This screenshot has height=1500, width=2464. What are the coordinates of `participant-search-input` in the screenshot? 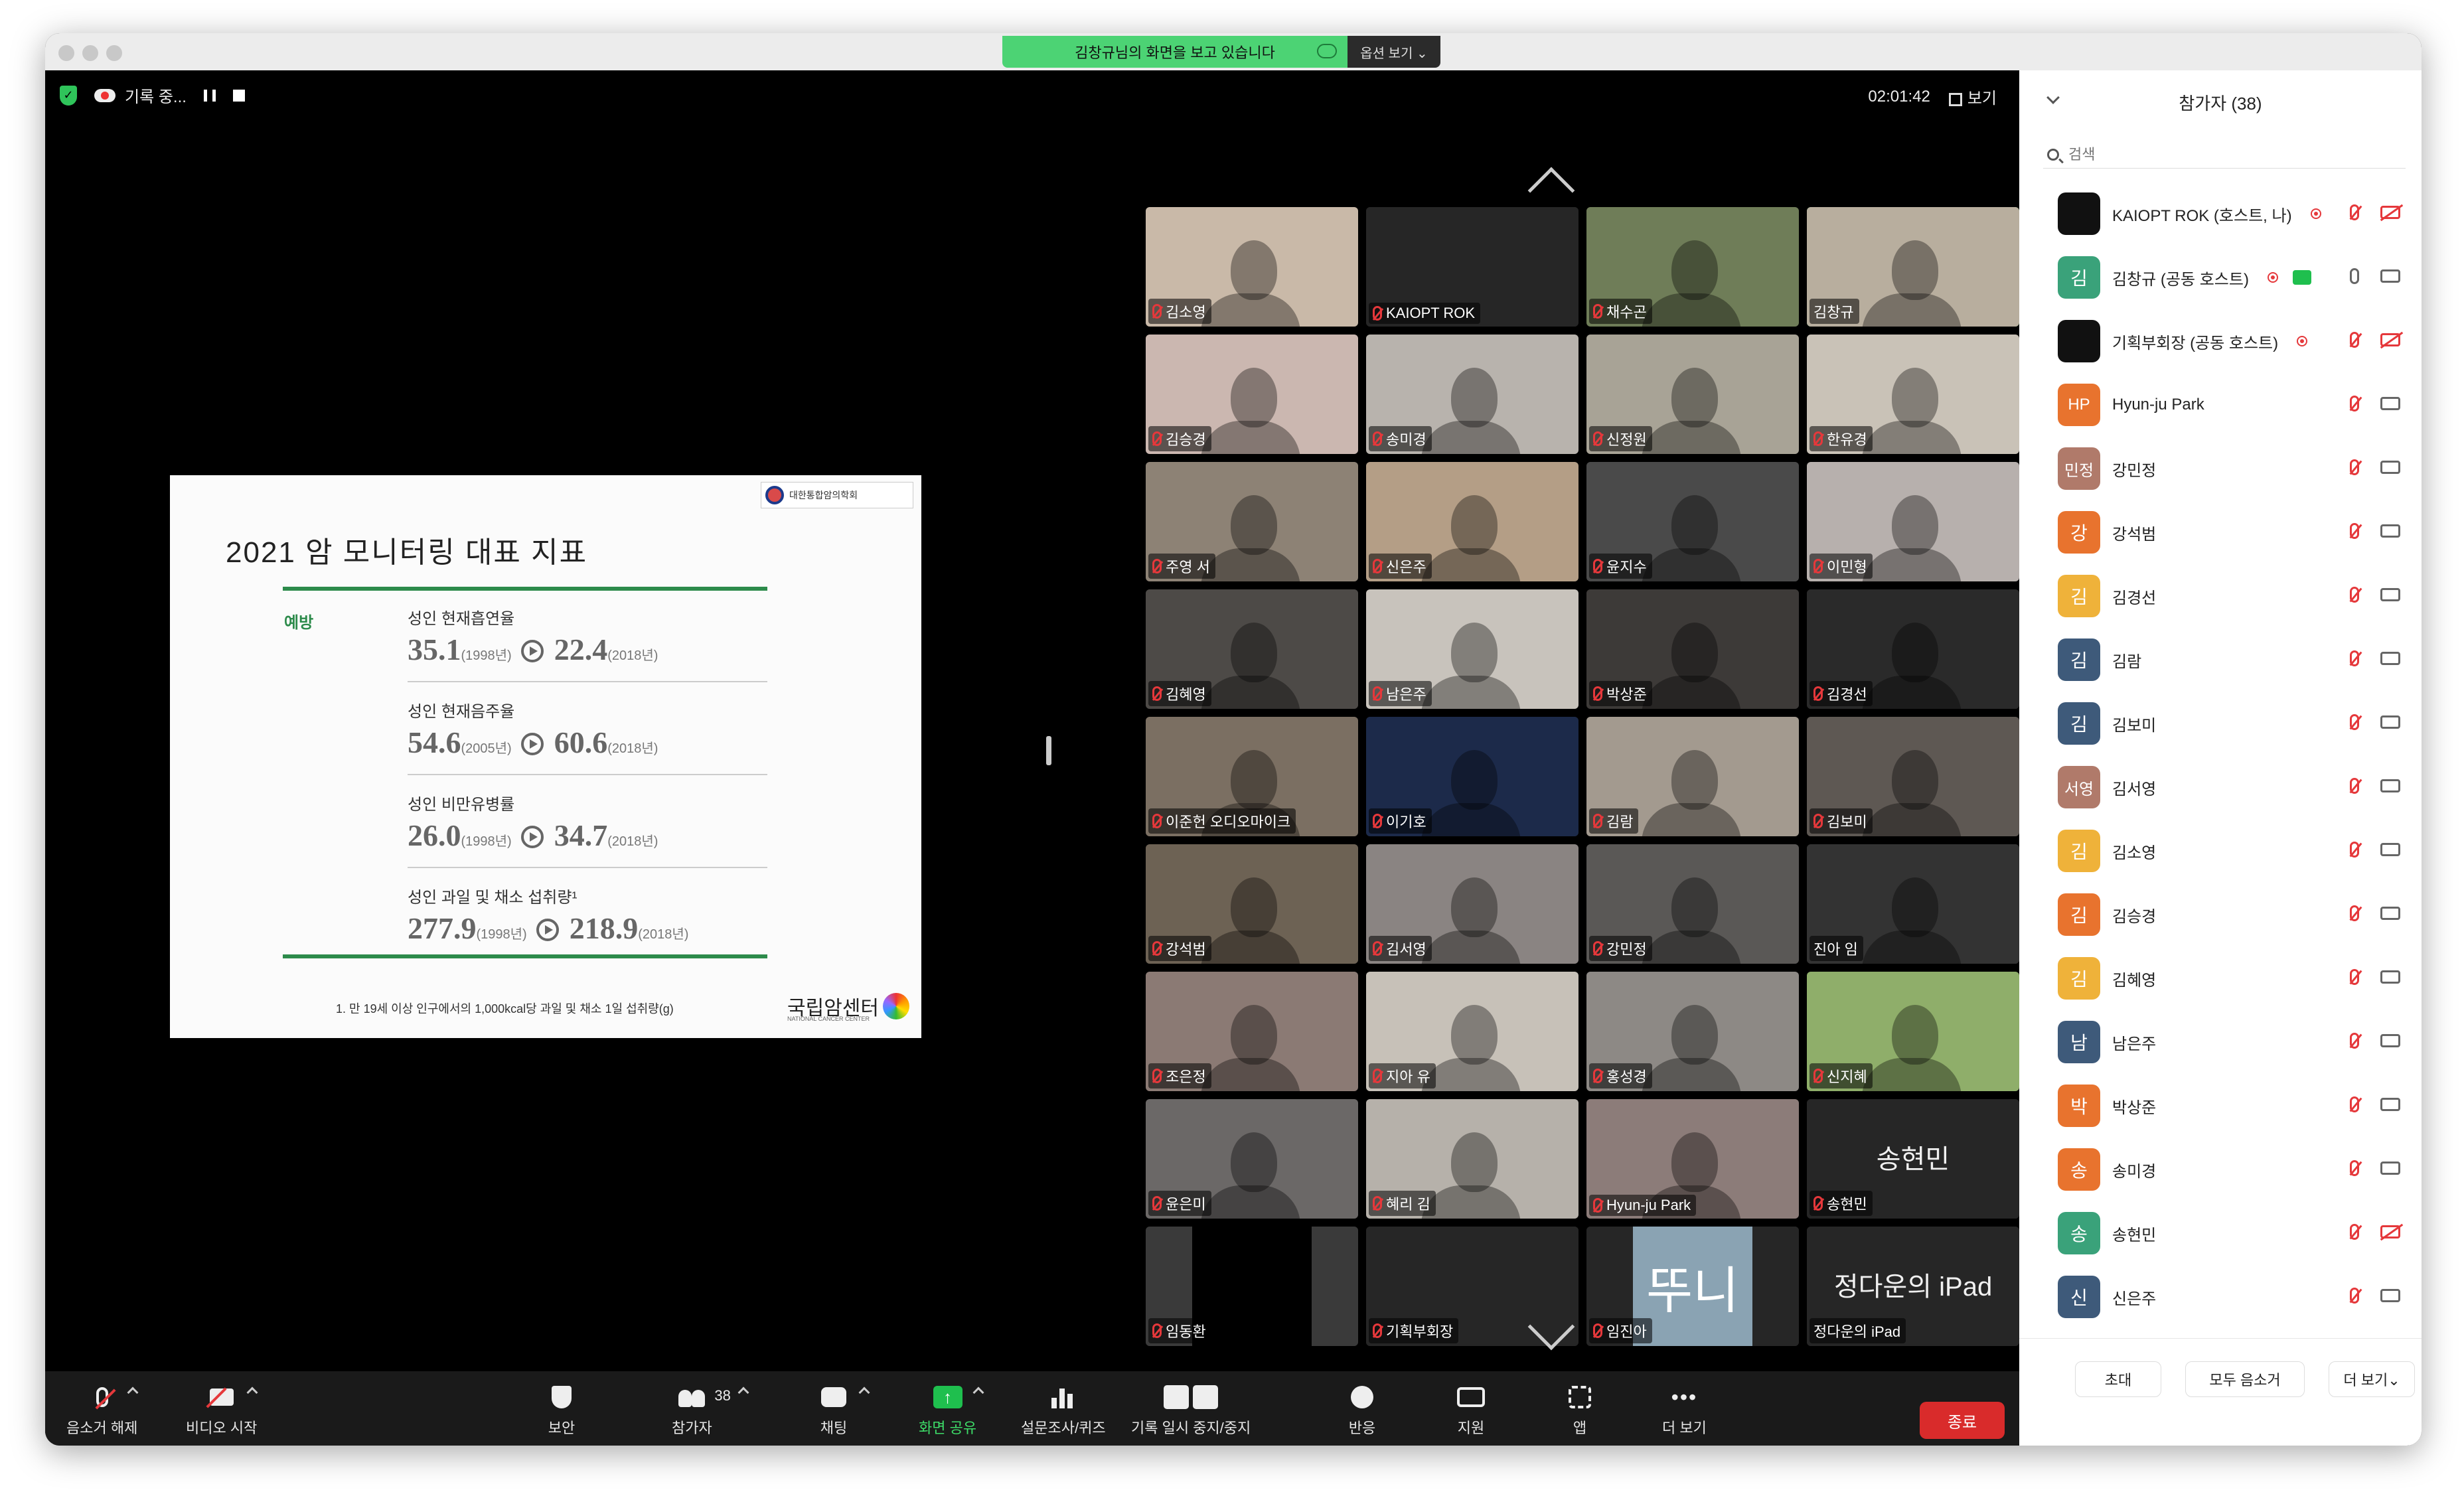 It's located at (2227, 154).